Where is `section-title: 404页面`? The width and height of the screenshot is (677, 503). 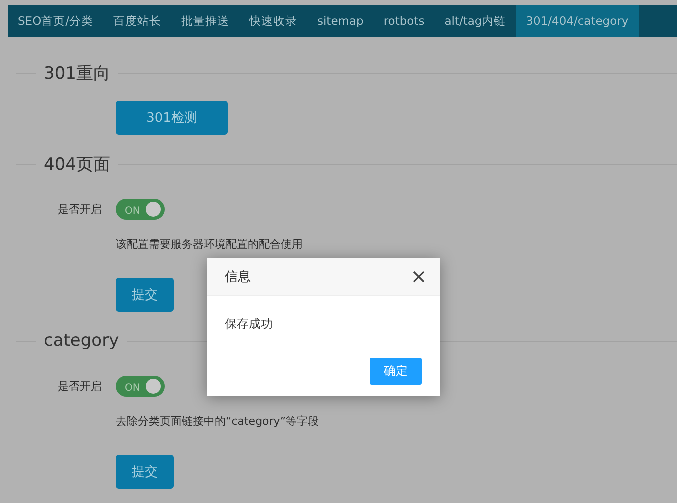 section-title: 404页面 is located at coordinates (77, 165).